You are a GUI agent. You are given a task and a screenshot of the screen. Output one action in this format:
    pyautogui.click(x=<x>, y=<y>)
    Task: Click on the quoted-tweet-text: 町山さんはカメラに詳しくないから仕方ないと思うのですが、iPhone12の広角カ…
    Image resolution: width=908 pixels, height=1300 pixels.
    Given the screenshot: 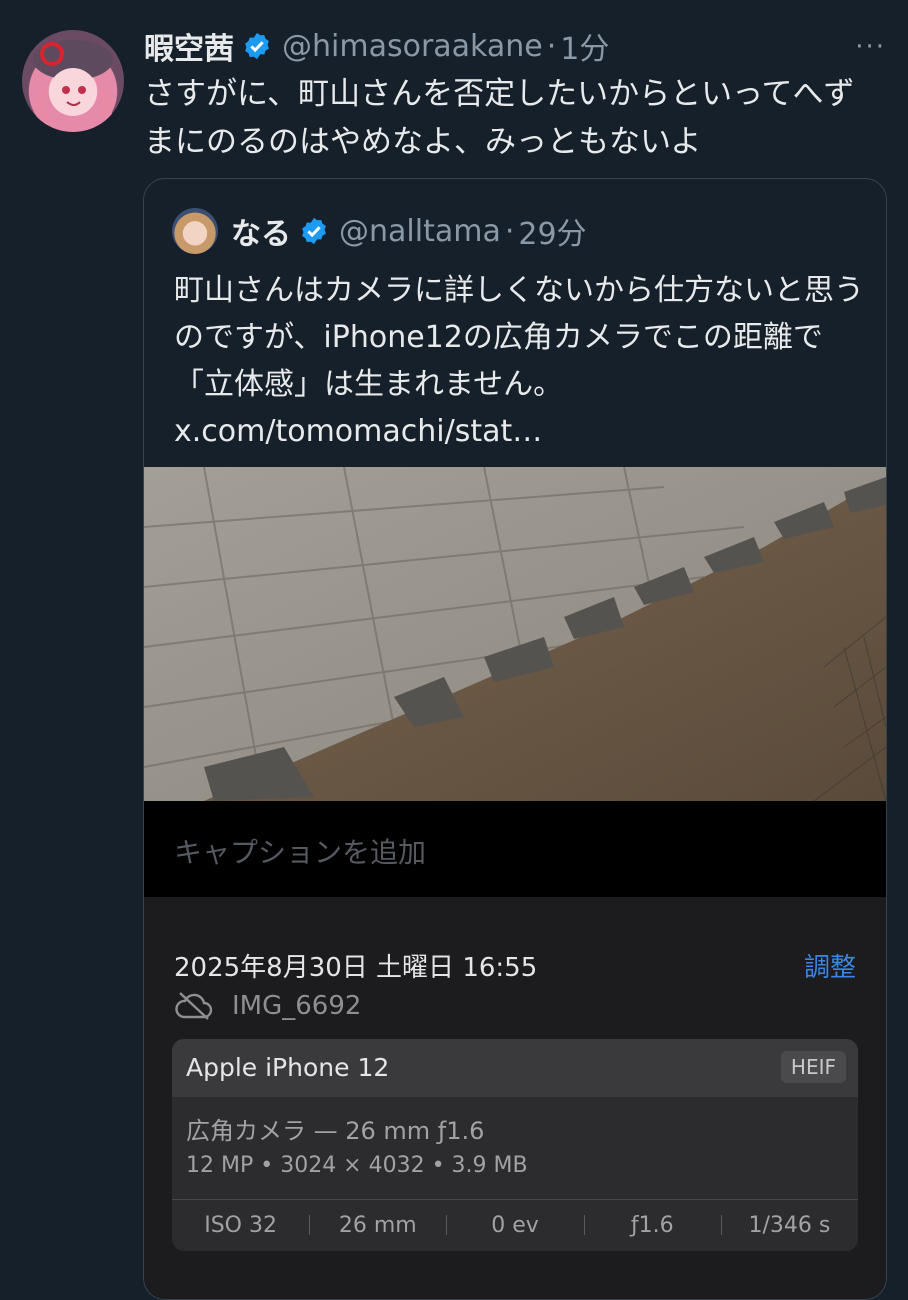 What is the action you would take?
    pyautogui.click(x=519, y=361)
    